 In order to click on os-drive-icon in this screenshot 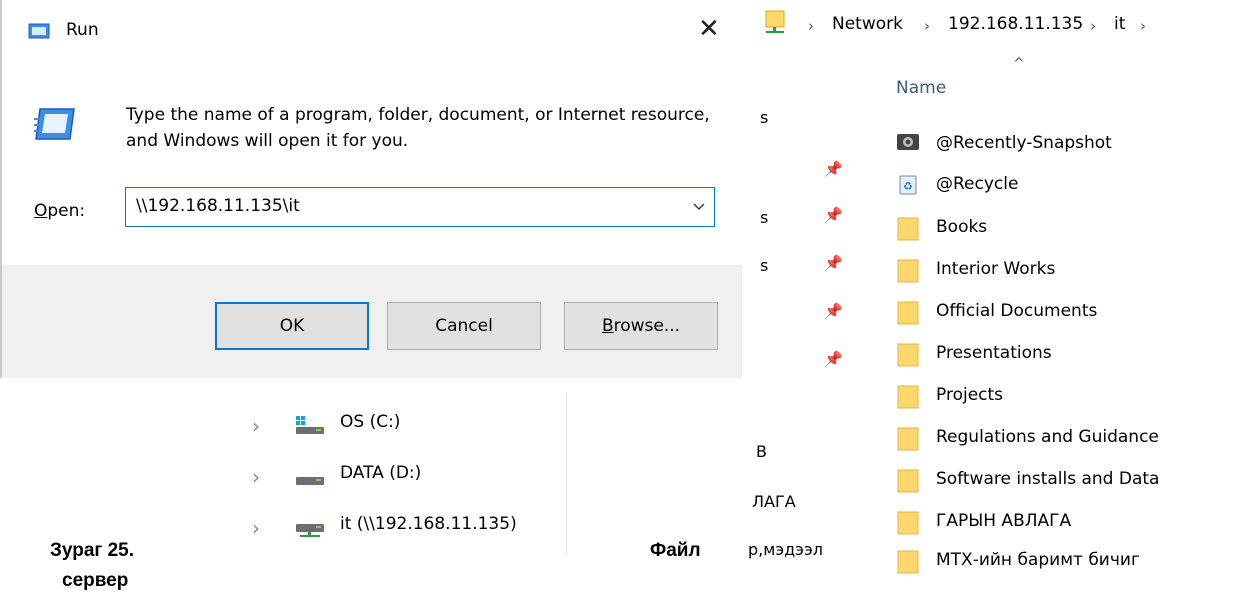, I will do `click(310, 428)`.